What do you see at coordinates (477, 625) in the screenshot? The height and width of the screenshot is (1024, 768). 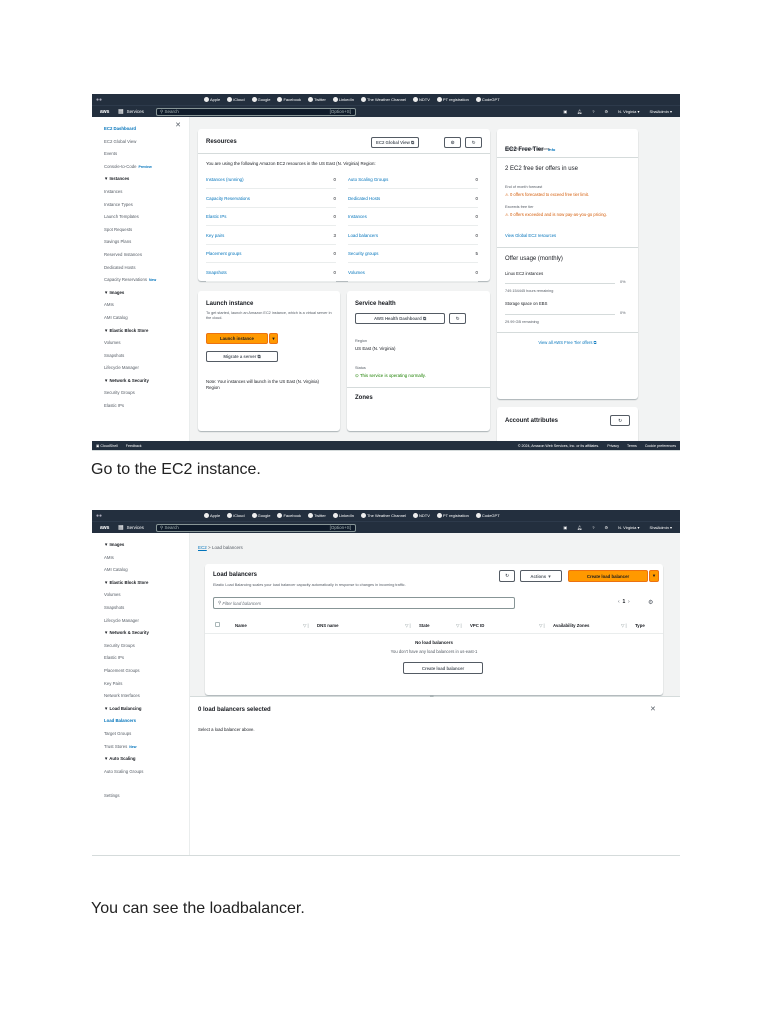 I see `column-header: VPC ID` at bounding box center [477, 625].